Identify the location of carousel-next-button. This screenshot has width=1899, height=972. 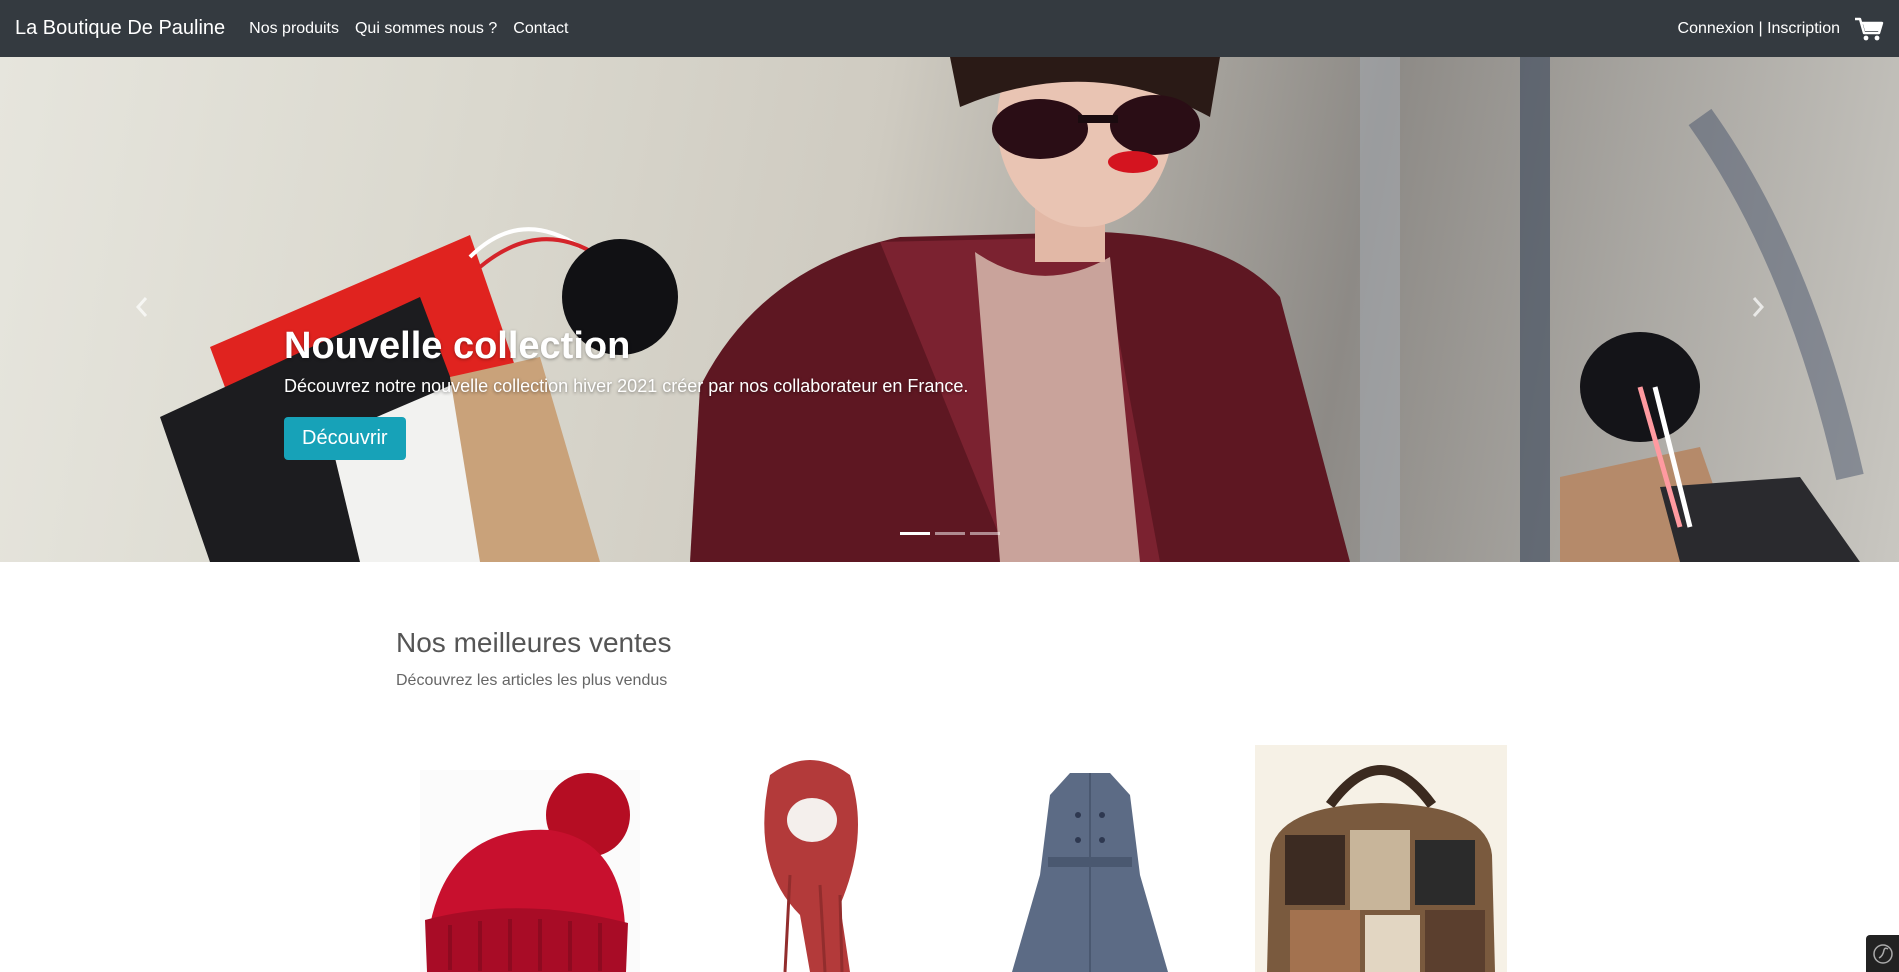
(1758, 307).